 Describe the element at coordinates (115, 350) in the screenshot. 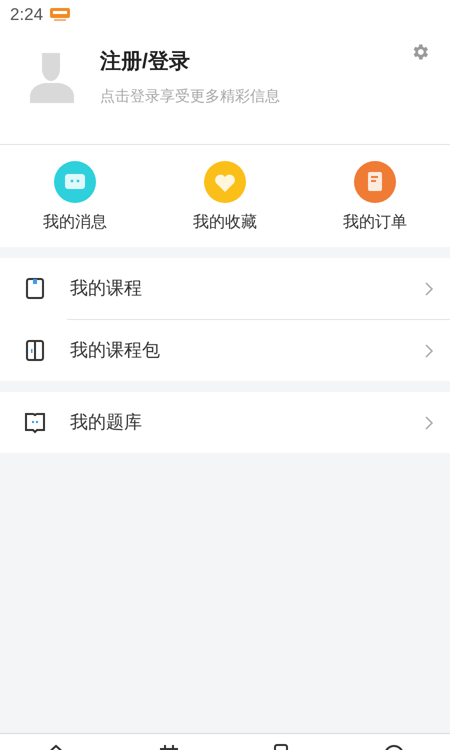

I see `menu-label: 我的课程包` at that location.